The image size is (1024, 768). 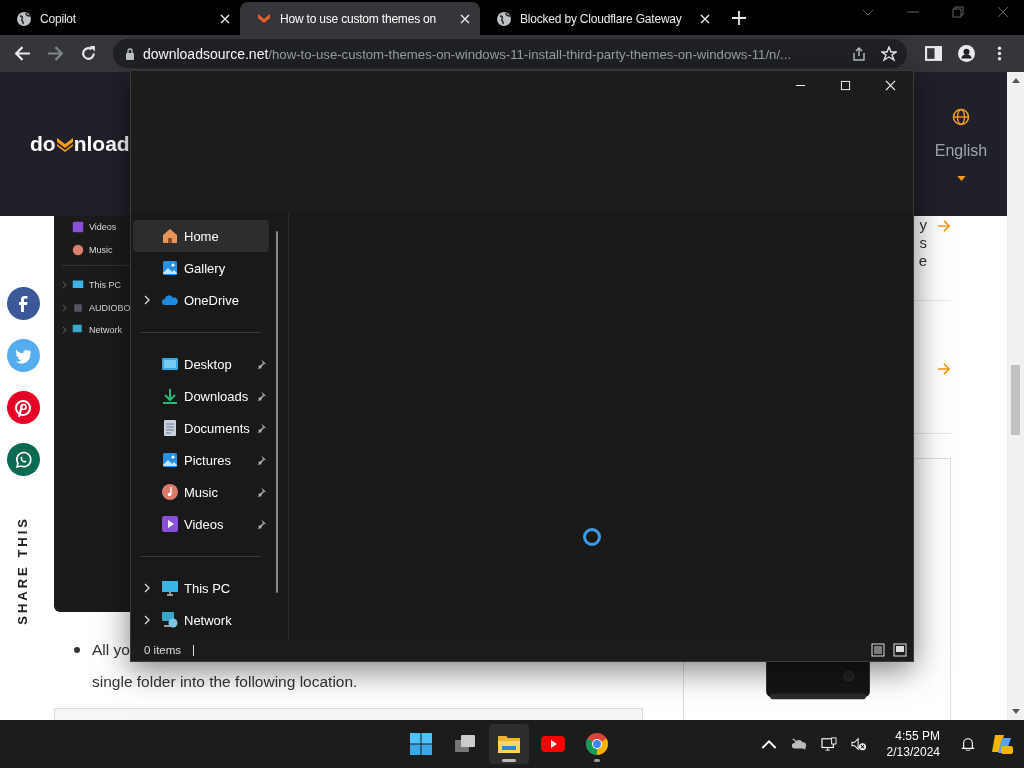 I want to click on related-post-text: e, so click(x=922, y=261).